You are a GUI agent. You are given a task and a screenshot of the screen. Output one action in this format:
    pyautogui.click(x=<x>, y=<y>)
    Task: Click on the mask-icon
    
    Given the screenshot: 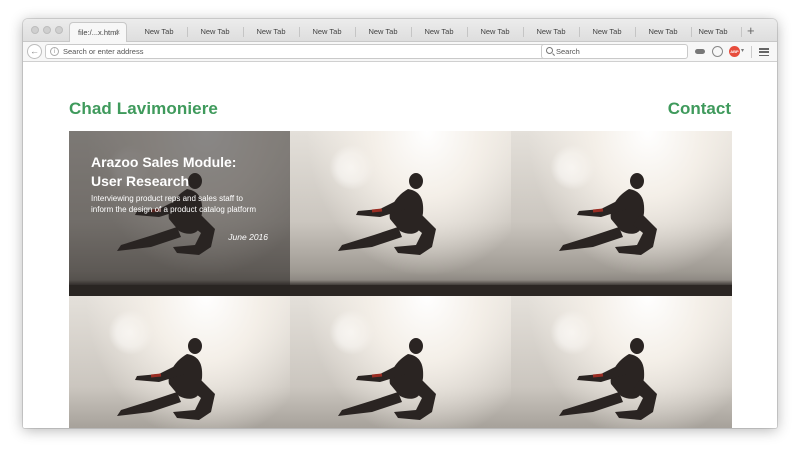 What is the action you would take?
    pyautogui.click(x=700, y=51)
    